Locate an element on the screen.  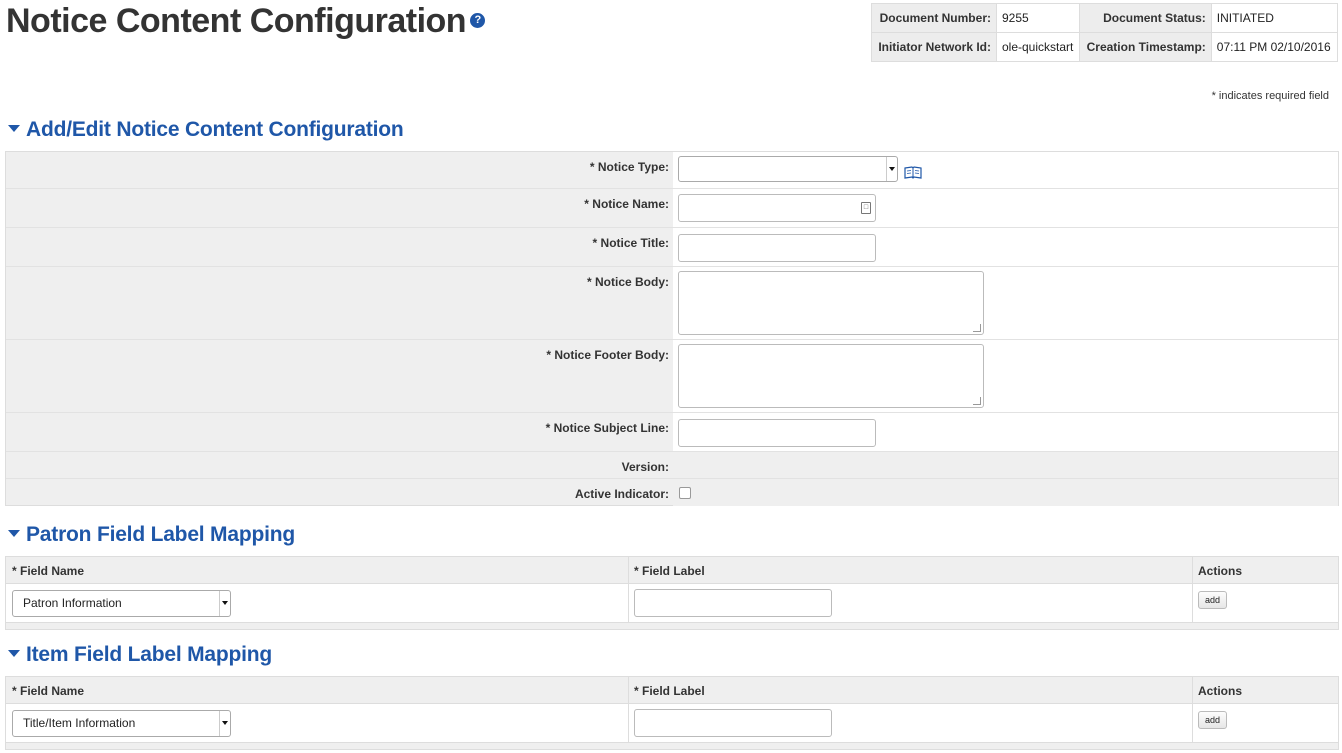
patron-col-field-name: * Field Name is located at coordinates (48, 571).